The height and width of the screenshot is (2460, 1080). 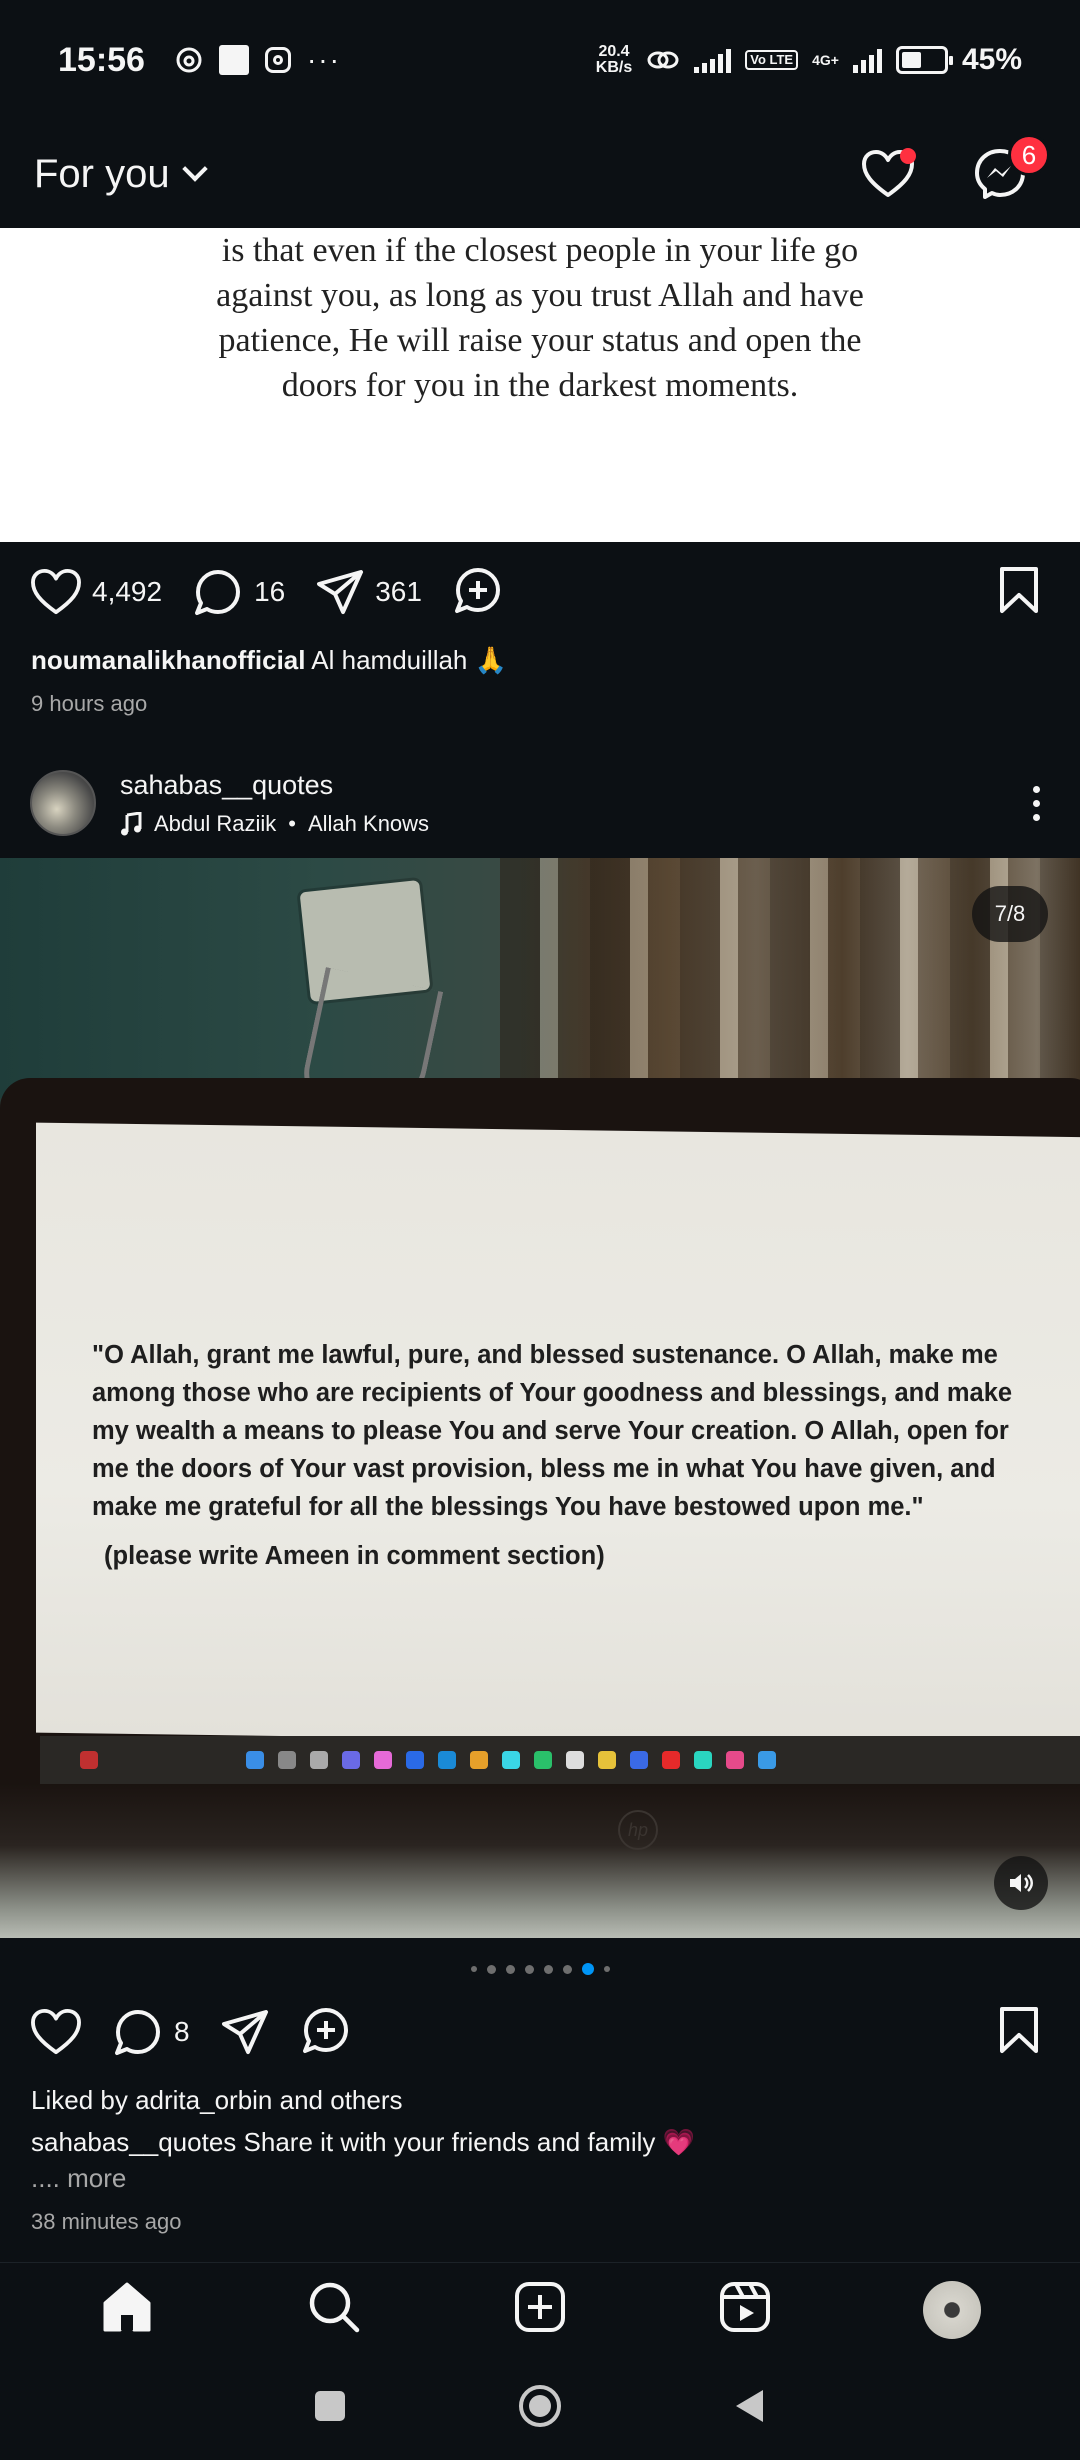 I want to click on circle-home-icon, so click(x=540, y=2405).